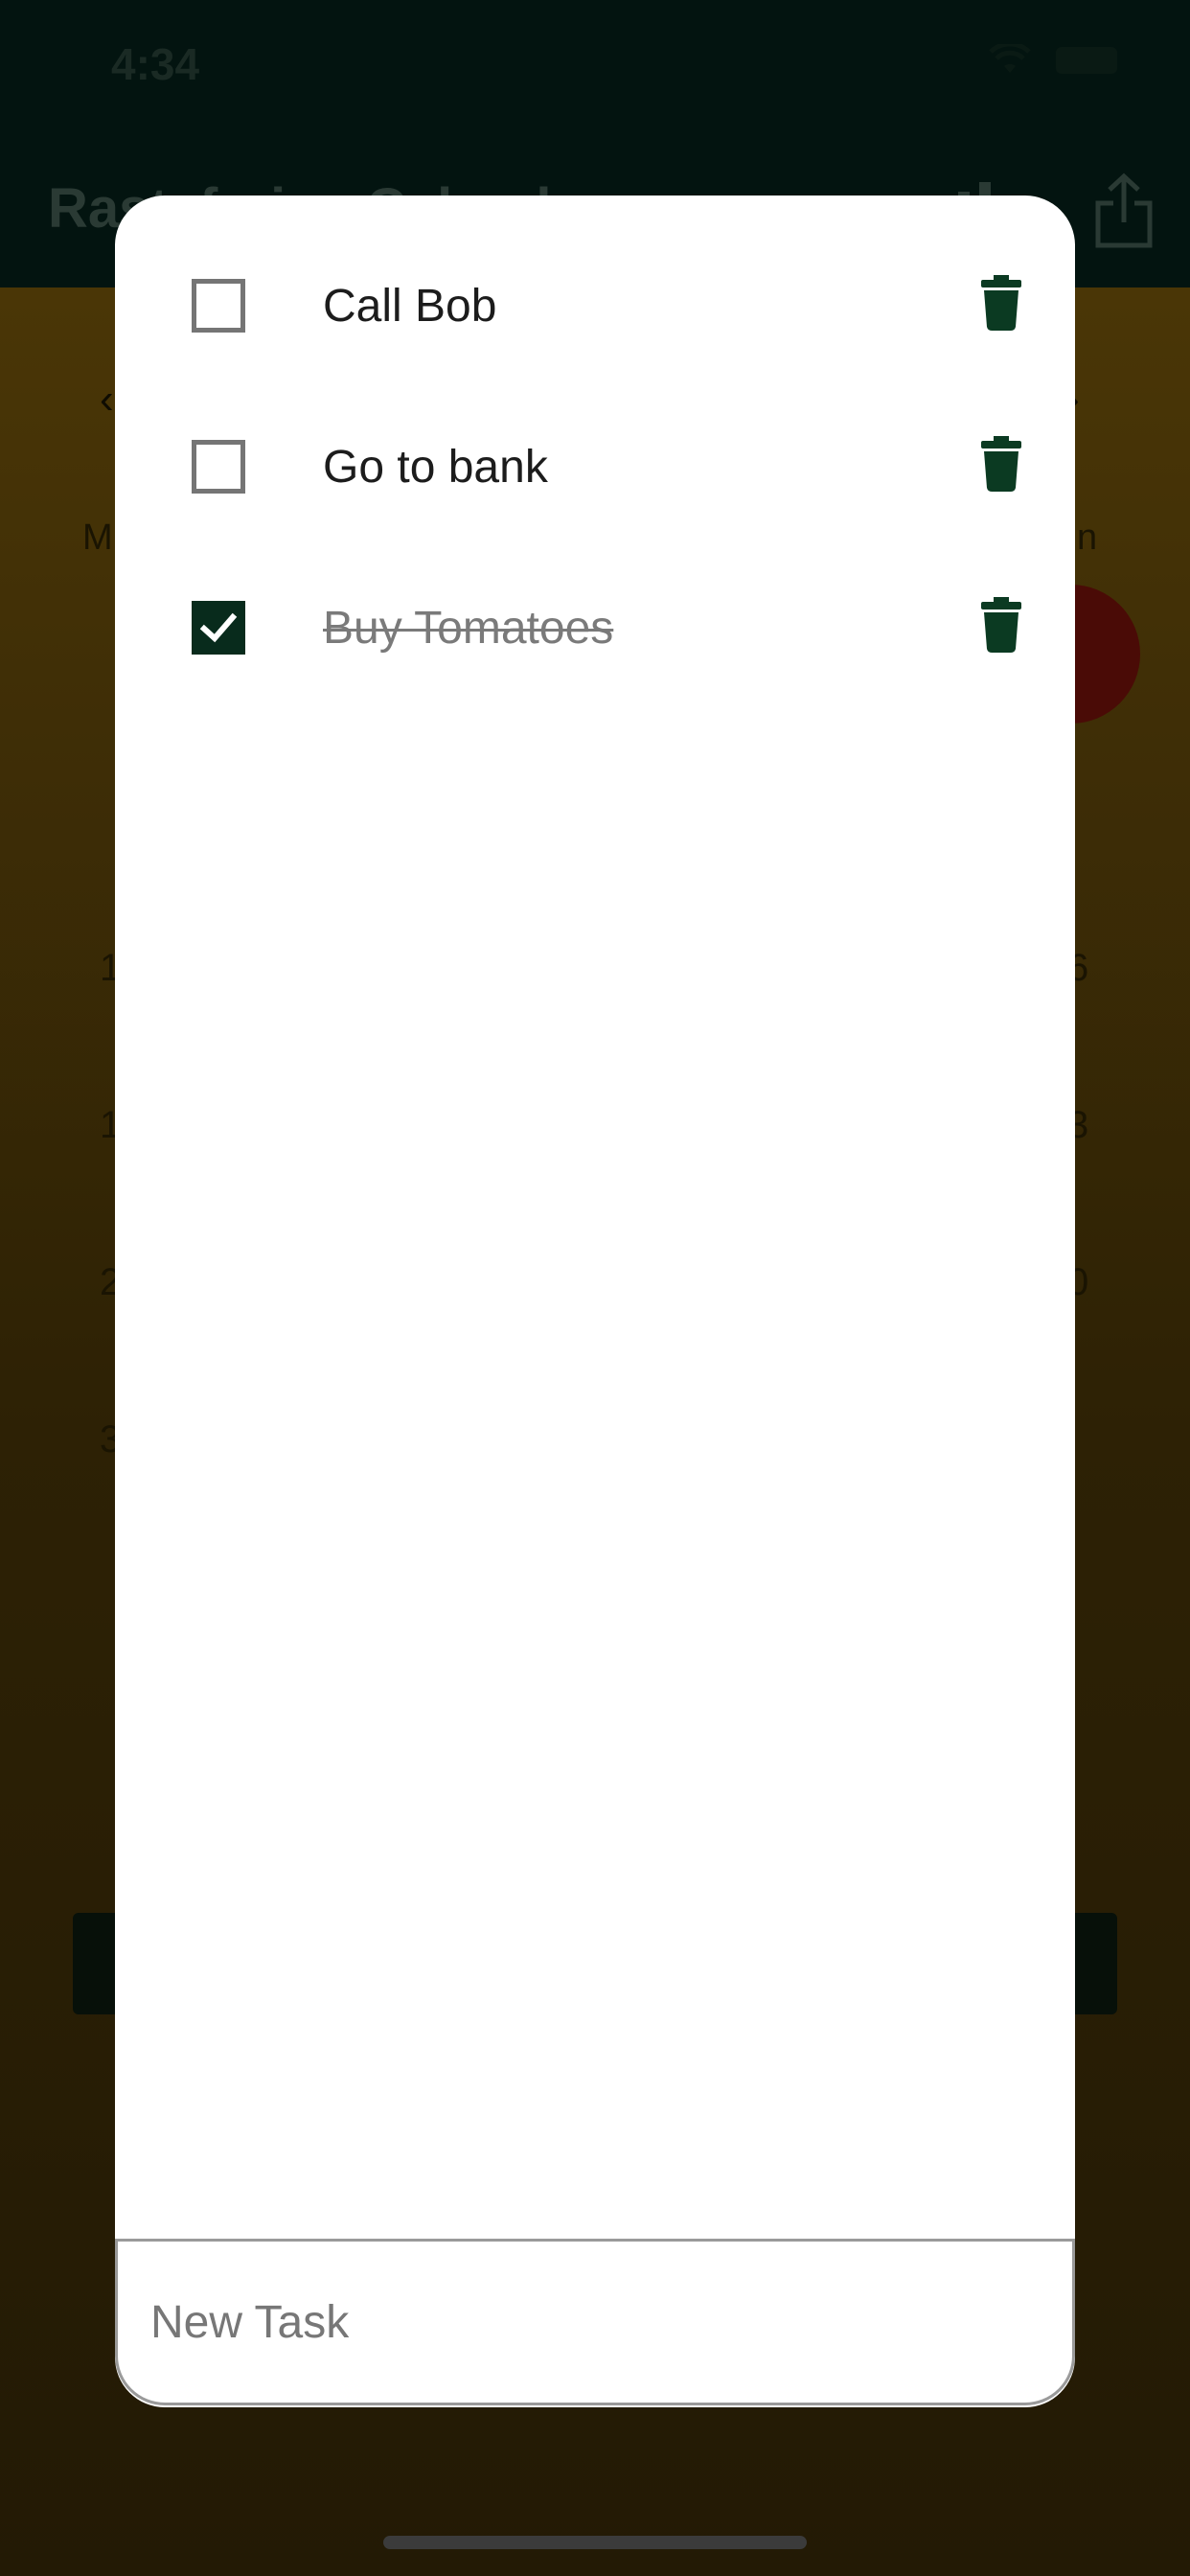  I want to click on previous-month-icon: ‹, so click(107, 400).